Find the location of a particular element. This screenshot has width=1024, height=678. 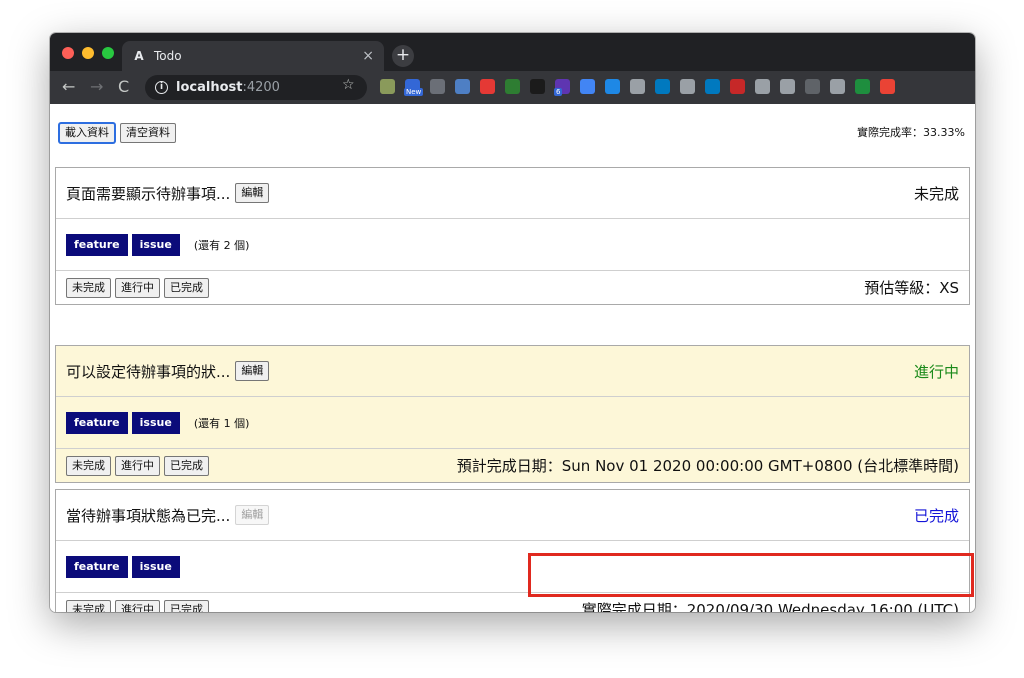

new-extension-icon: New is located at coordinates (414, 87).